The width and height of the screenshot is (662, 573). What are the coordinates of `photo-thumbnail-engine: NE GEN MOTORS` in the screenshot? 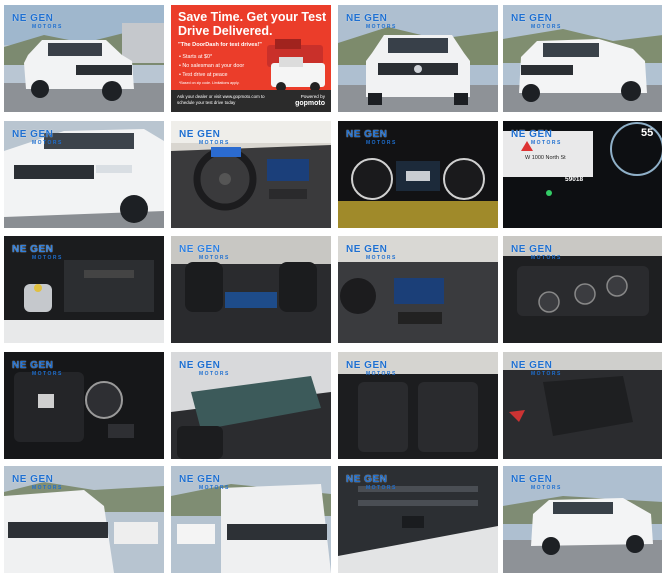 It's located at (84, 289).